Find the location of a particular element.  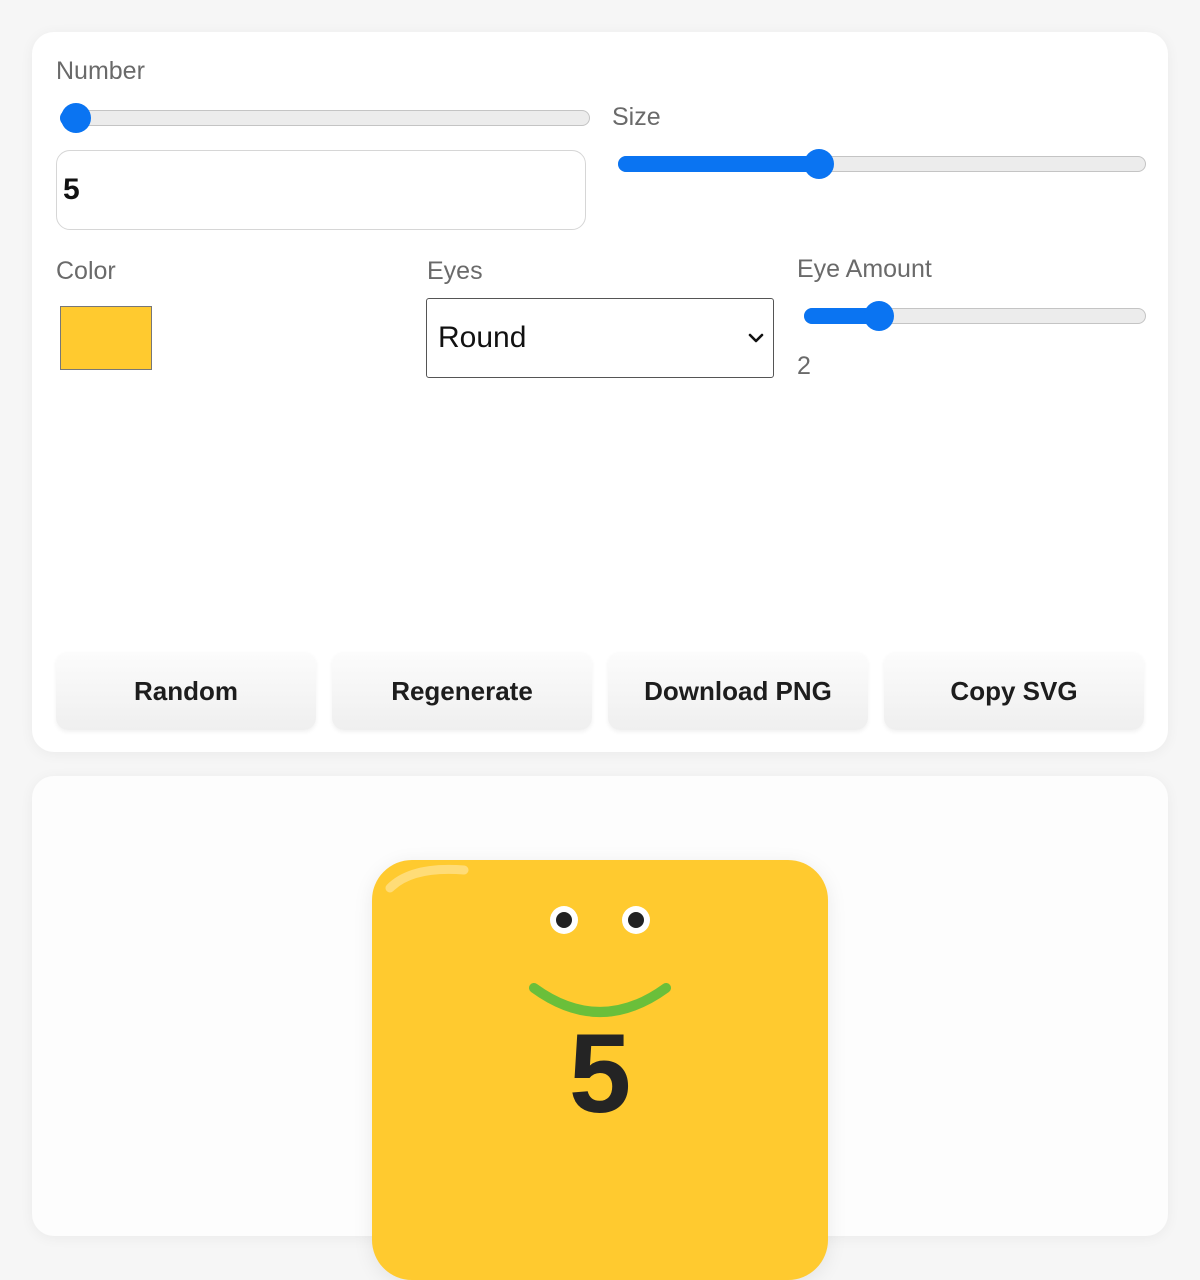

slider-track is located at coordinates (325, 118).